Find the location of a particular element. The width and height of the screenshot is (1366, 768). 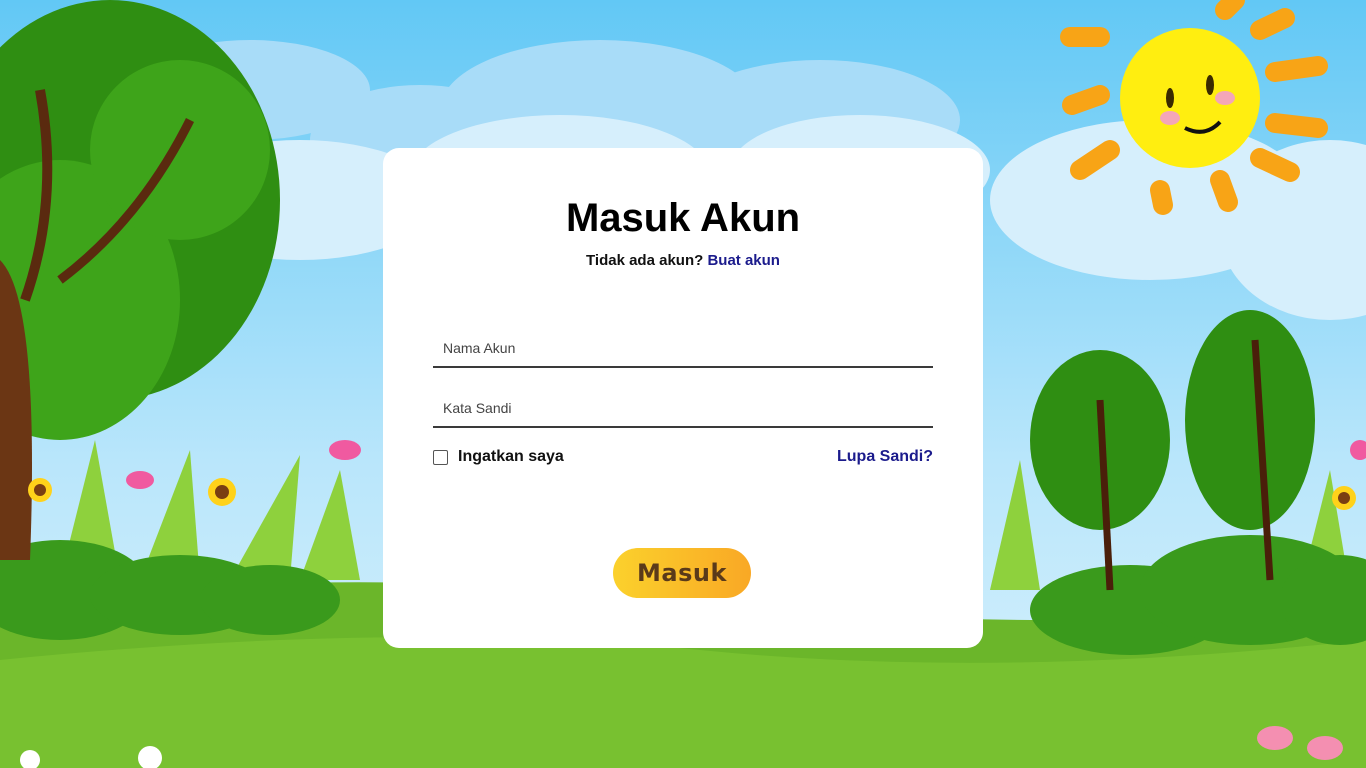

login-button: Masuk is located at coordinates (682, 573).